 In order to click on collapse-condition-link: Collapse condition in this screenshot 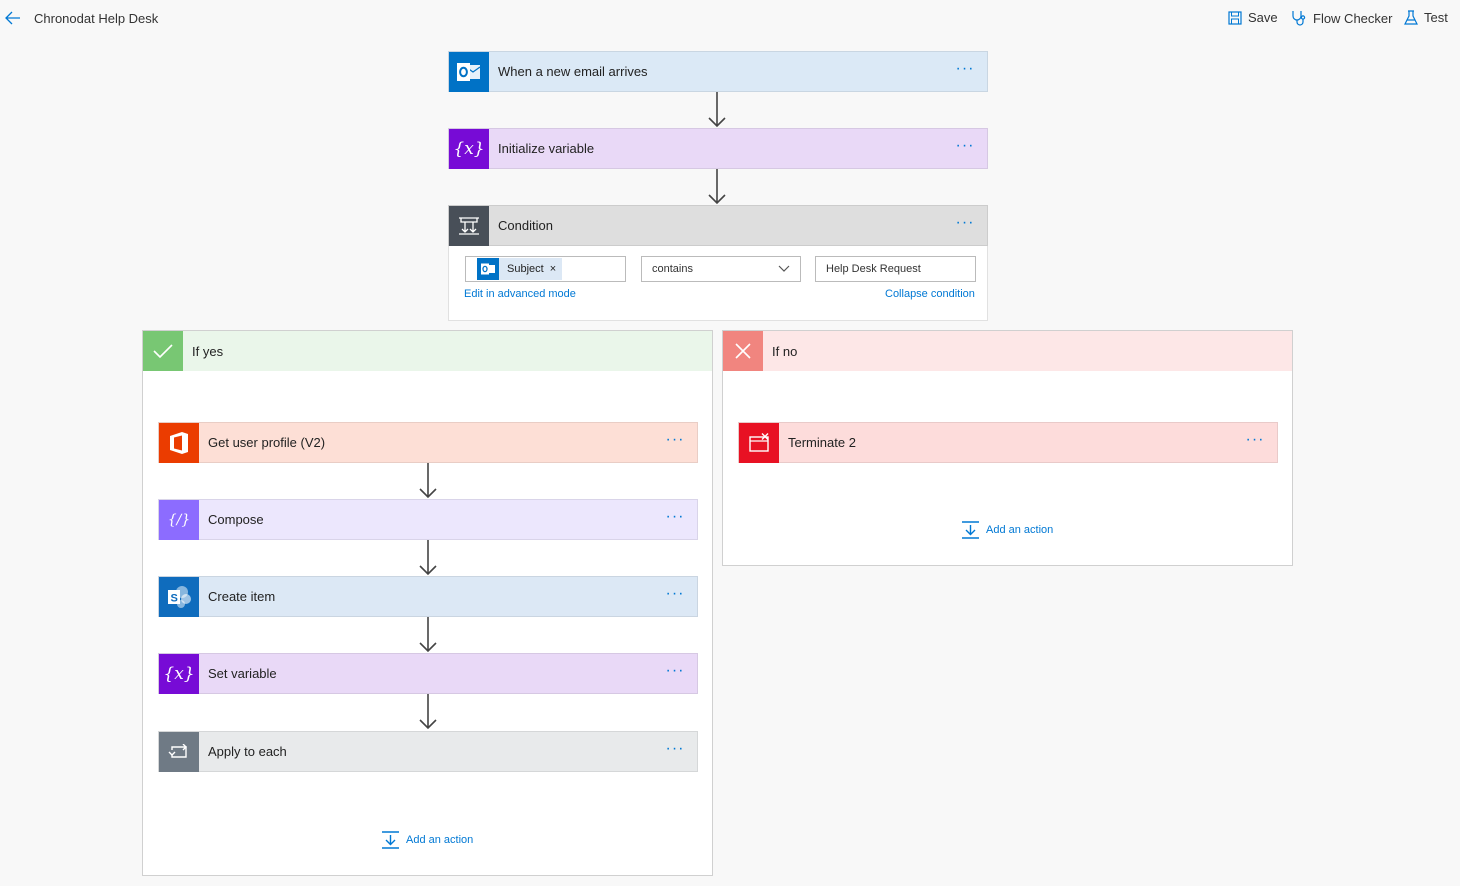, I will do `click(930, 294)`.